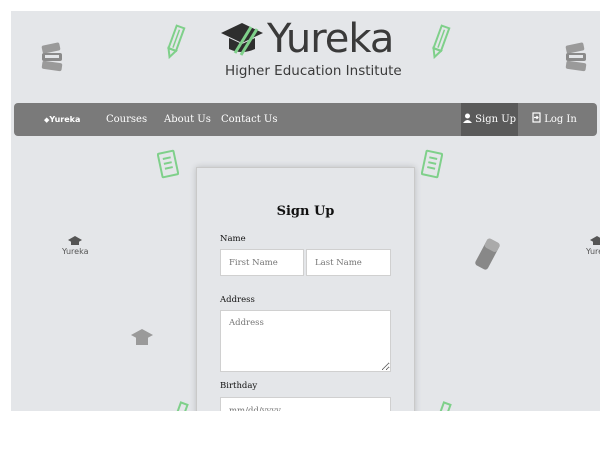 The height and width of the screenshot is (450, 612). I want to click on small-logo-left: Yureka, so click(76, 250).